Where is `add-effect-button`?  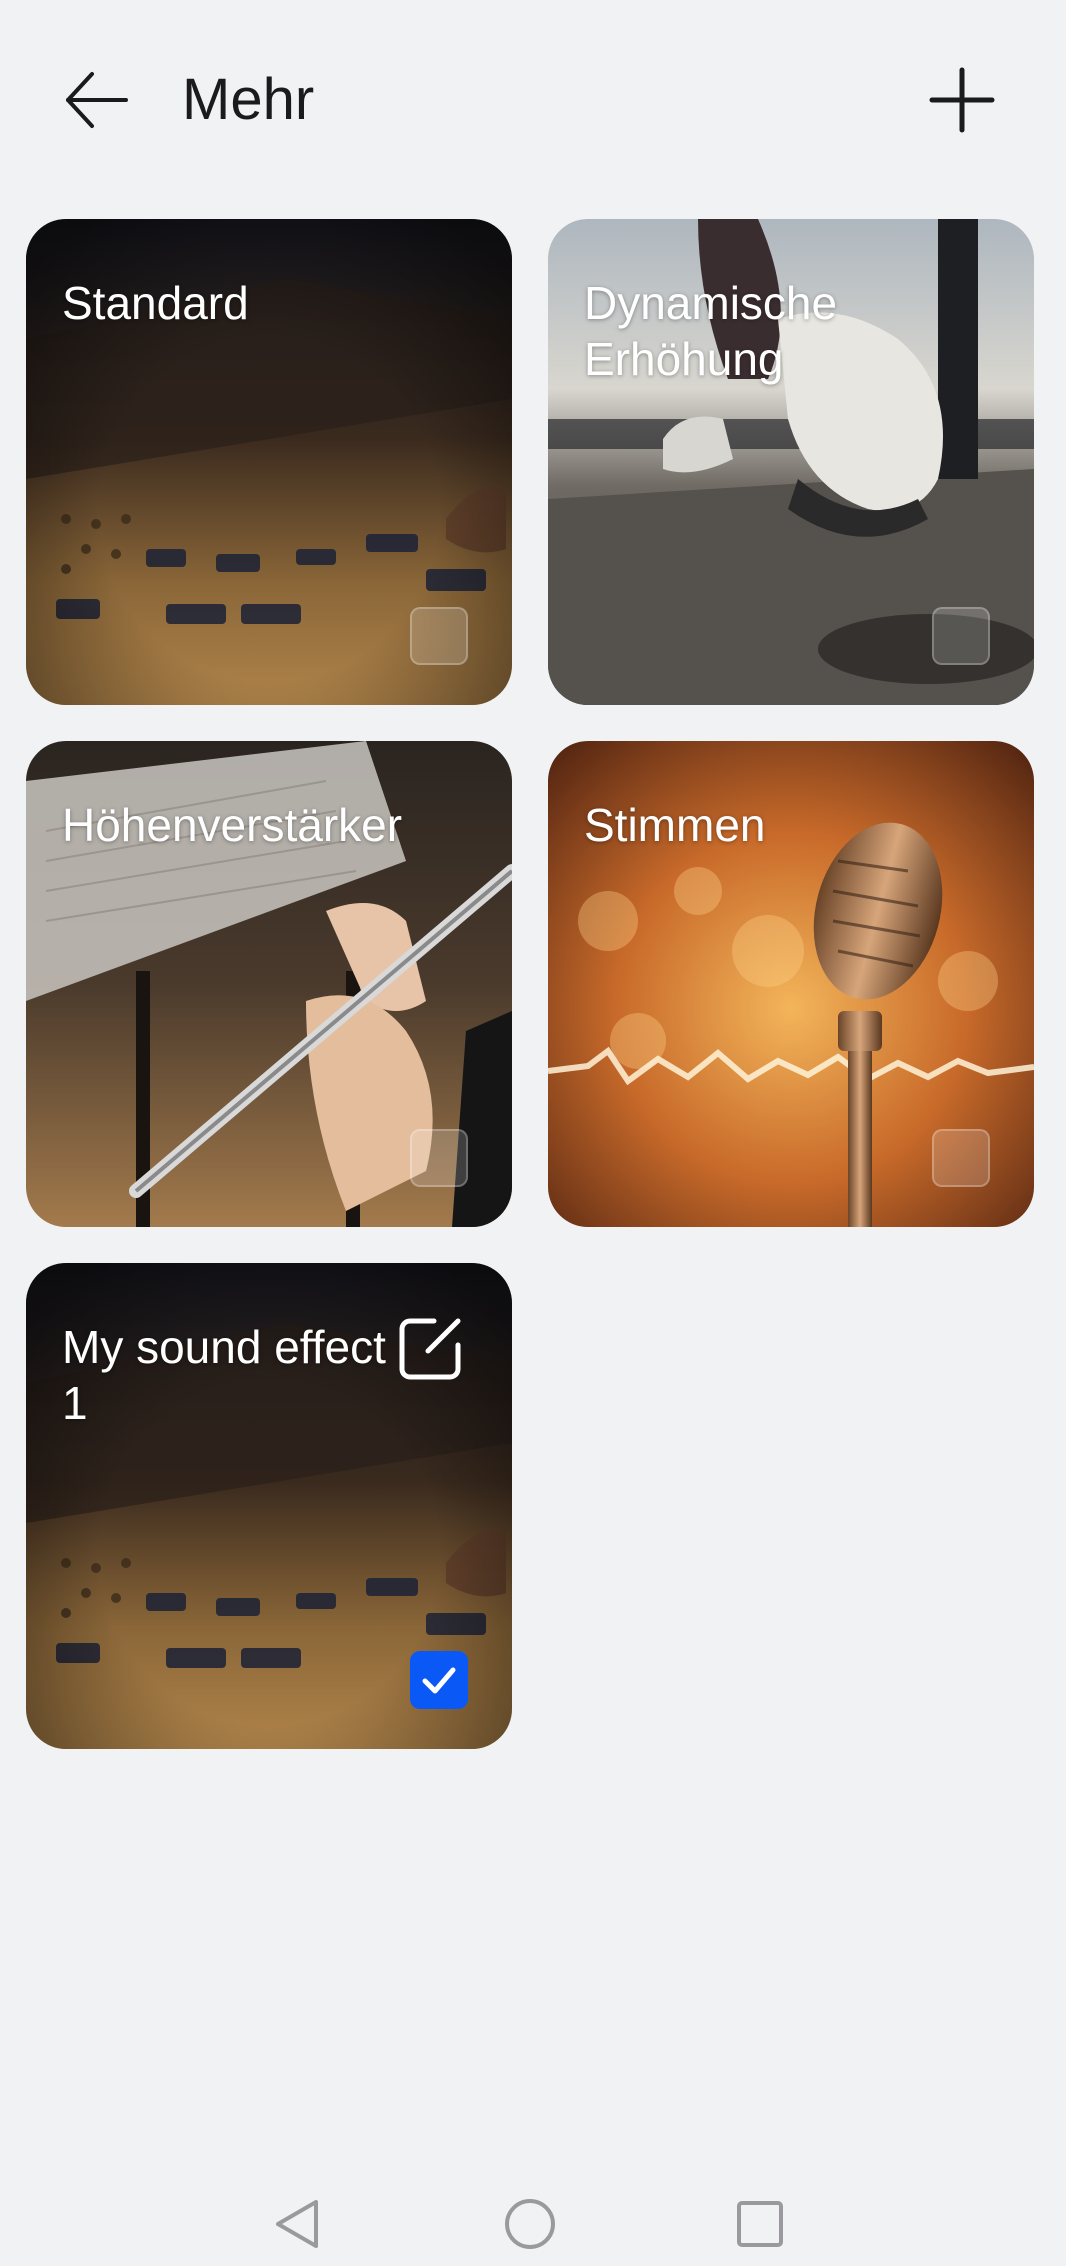
add-effect-button is located at coordinates (962, 100).